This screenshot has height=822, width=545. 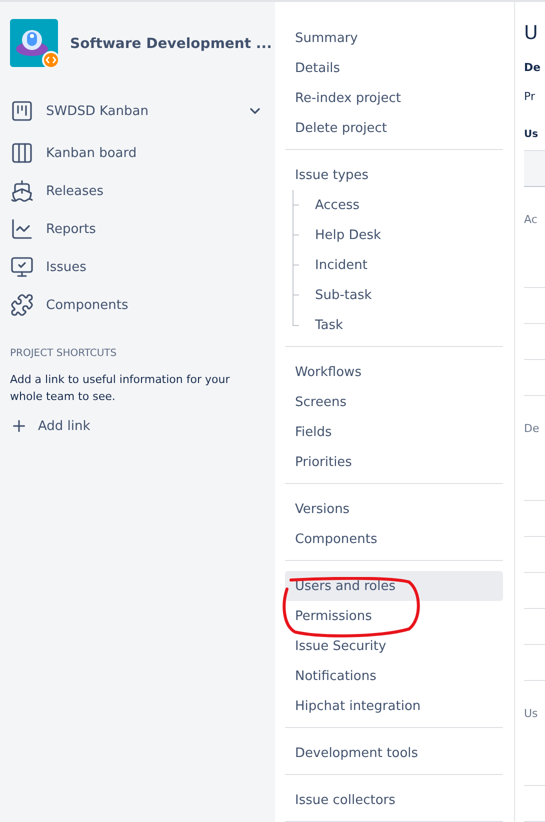 What do you see at coordinates (394, 462) in the screenshot?
I see `nav-item: Priorities` at bounding box center [394, 462].